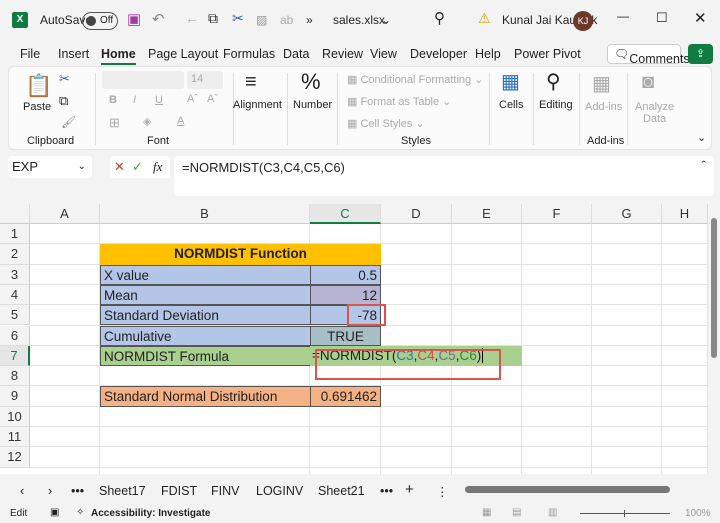 This screenshot has width=720, height=523. What do you see at coordinates (286, 20) in the screenshot?
I see `spelling-icon: ab` at bounding box center [286, 20].